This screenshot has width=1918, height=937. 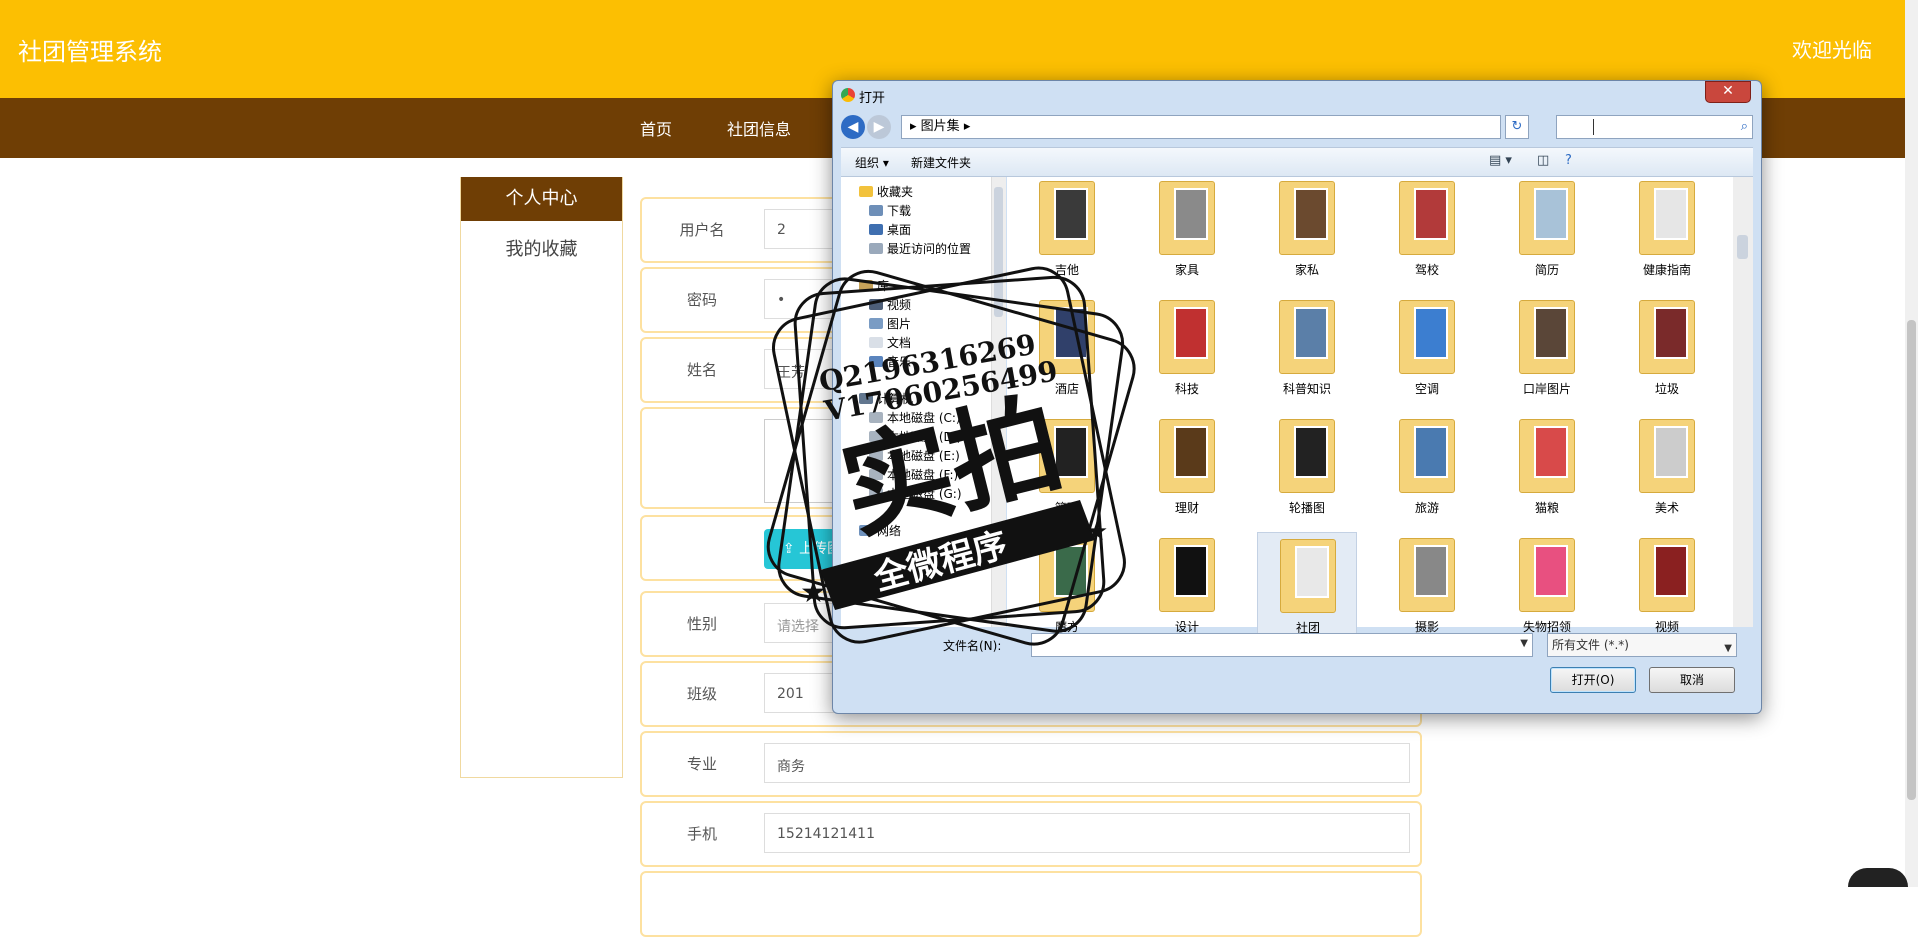 I want to click on folder-item: 驾校, so click(x=1427, y=231).